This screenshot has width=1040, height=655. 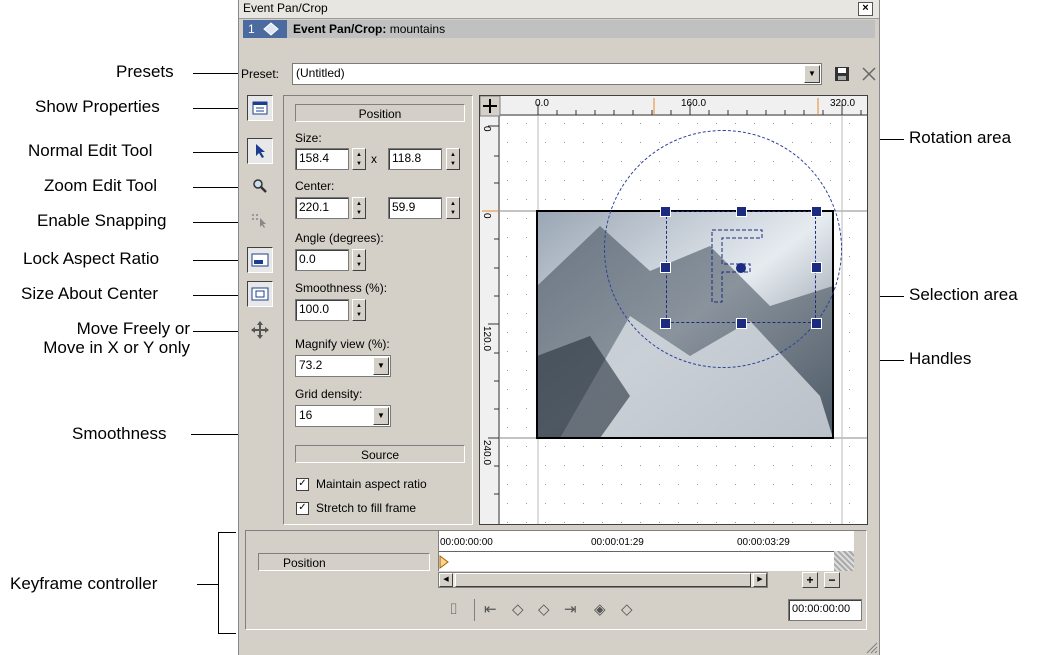 I want to click on ruler-h-label: 320.0, so click(x=843, y=103).